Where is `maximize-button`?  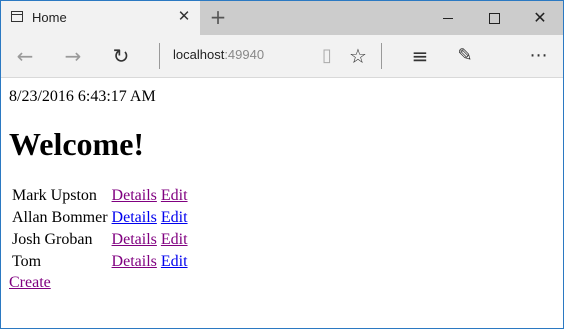 maximize-button is located at coordinates (494, 18).